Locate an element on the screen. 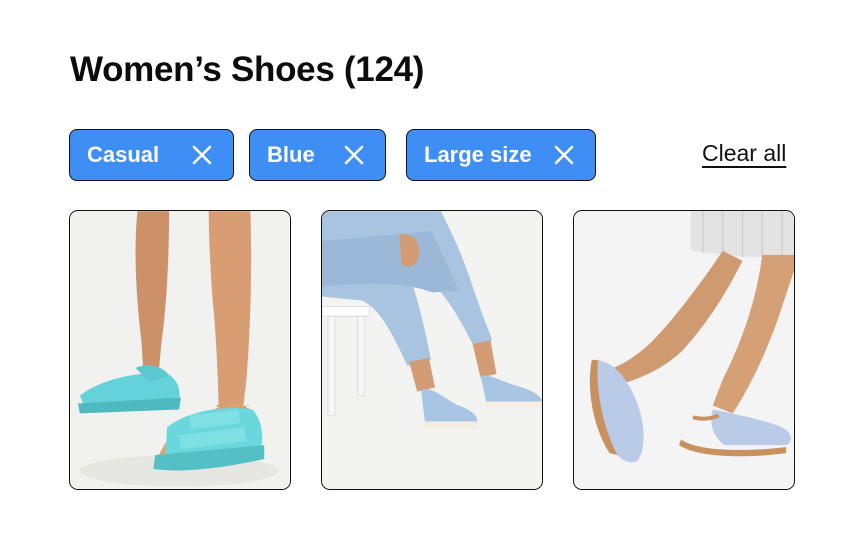 Image resolution: width=864 pixels, height=540 pixels. blue-slingback-flats-photo is located at coordinates (684, 350).